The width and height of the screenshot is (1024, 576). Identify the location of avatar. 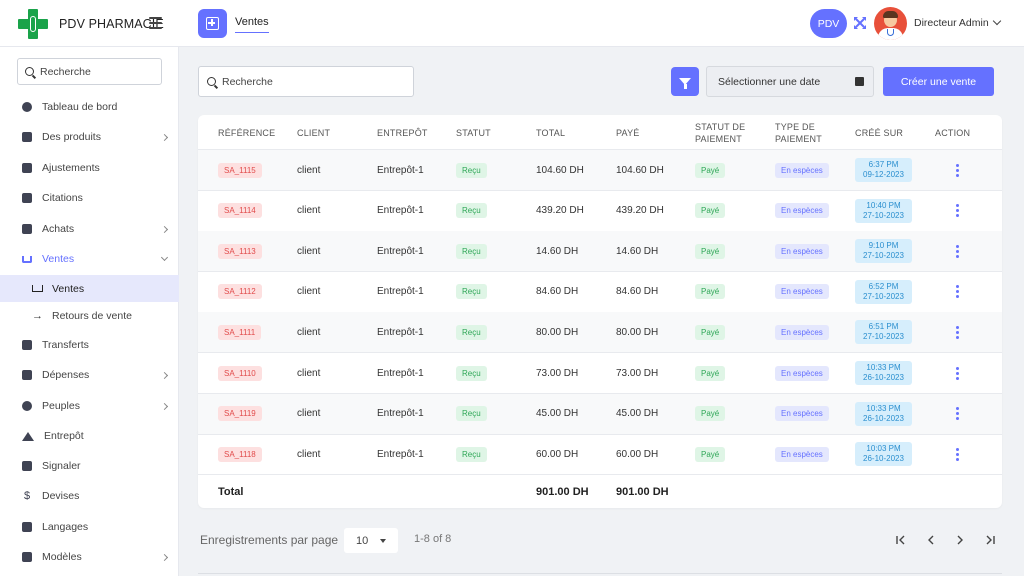
(890, 23).